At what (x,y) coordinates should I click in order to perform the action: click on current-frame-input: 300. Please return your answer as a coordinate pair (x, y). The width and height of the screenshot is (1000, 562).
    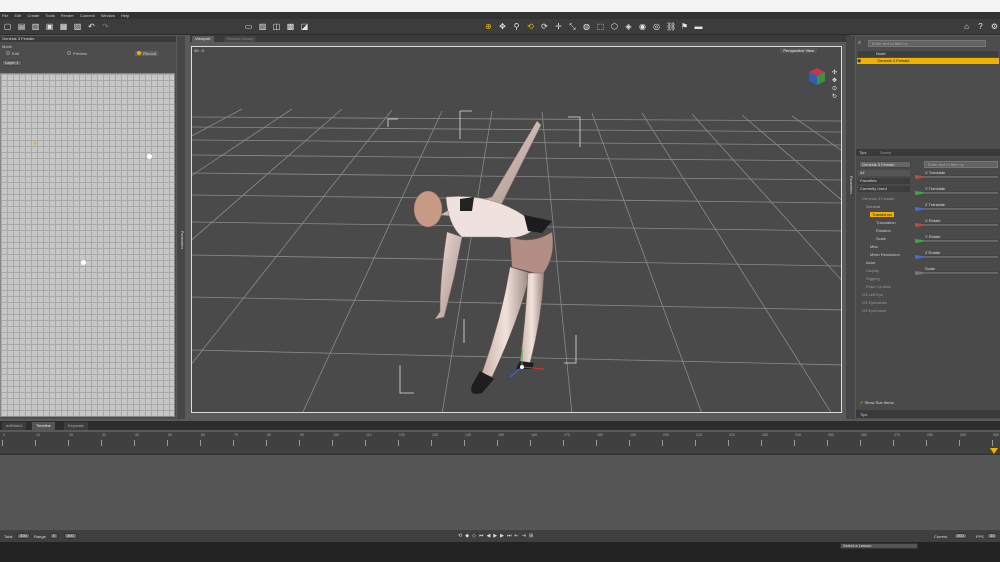
    Looking at the image, I should click on (960, 536).